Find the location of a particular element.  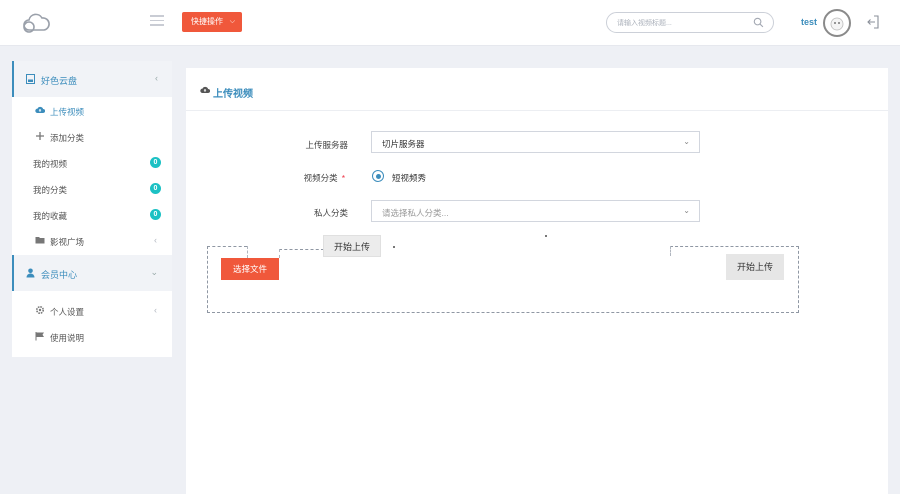

upload-dropzone is located at coordinates (503, 279).